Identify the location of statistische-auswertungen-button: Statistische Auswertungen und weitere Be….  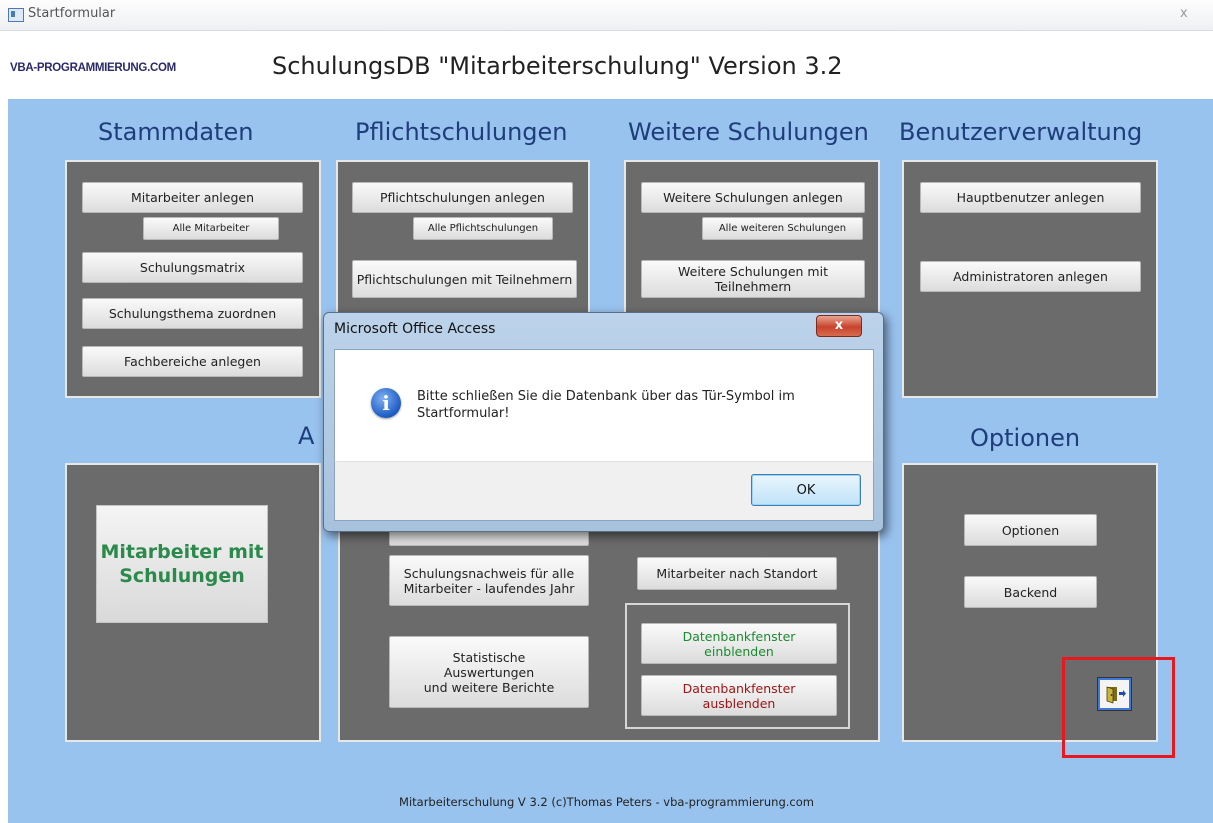
(489, 672).